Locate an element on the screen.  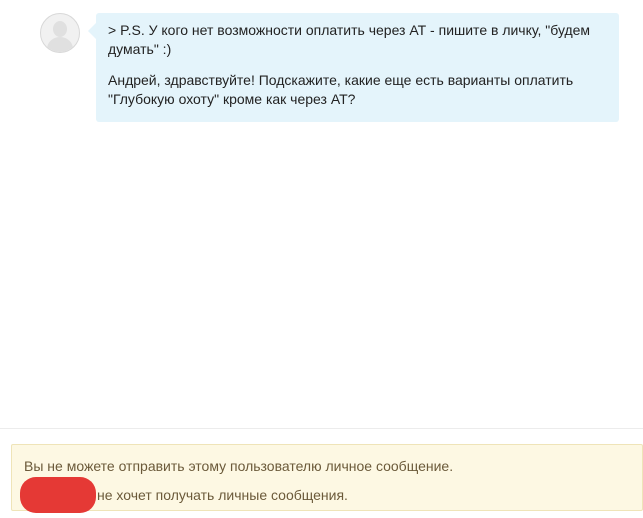
default-user-avatar-icon is located at coordinates (60, 33).